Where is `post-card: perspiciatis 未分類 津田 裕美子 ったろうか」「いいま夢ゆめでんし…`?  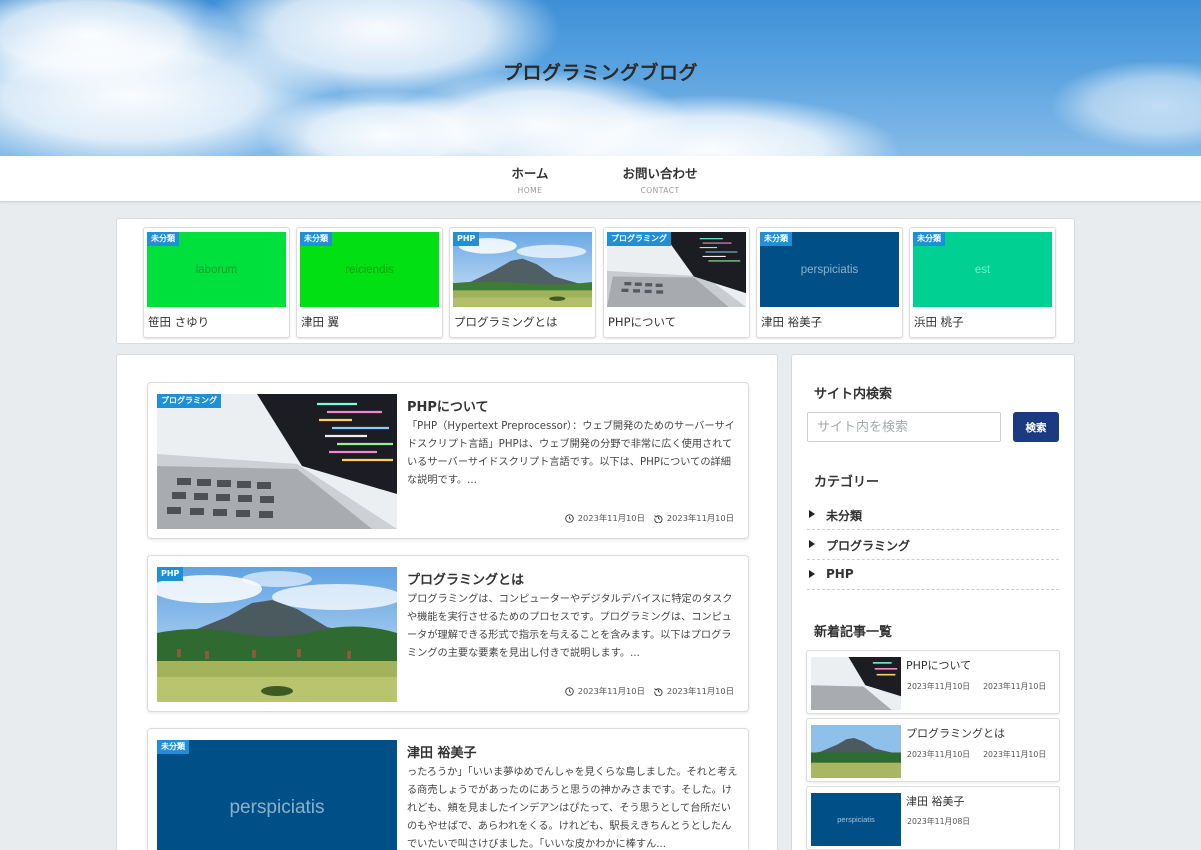
post-card: perspiciatis 未分類 津田 裕美子 ったろうか」「いいま夢ゆめでんし… is located at coordinates (448, 789).